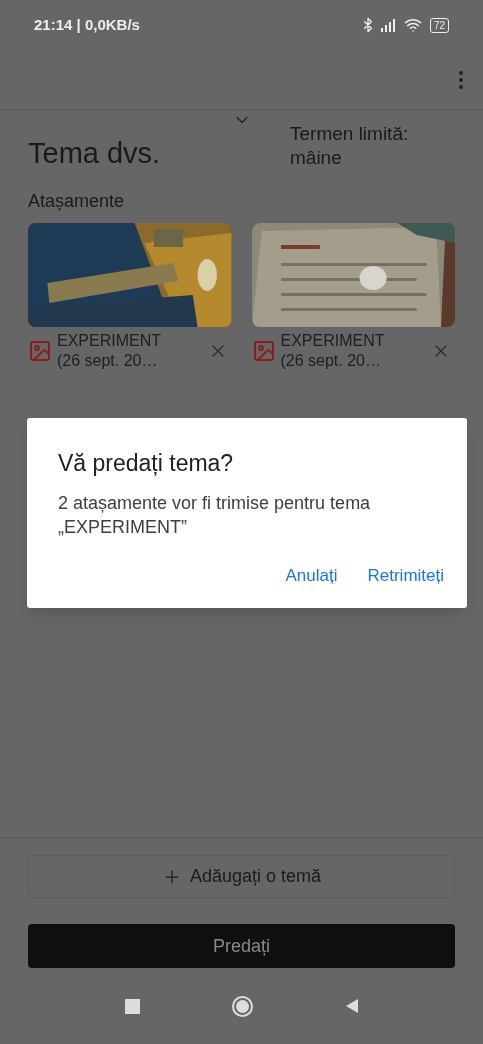 Image resolution: width=483 pixels, height=1044 pixels. What do you see at coordinates (405, 575) in the screenshot?
I see `dialog-button: Retrimiteți` at bounding box center [405, 575].